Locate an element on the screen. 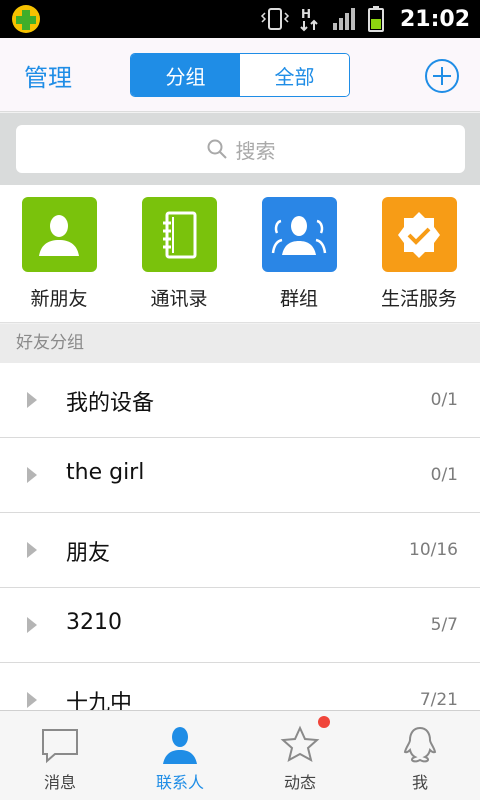  header: 管理 分组 全部 is located at coordinates (240, 75).